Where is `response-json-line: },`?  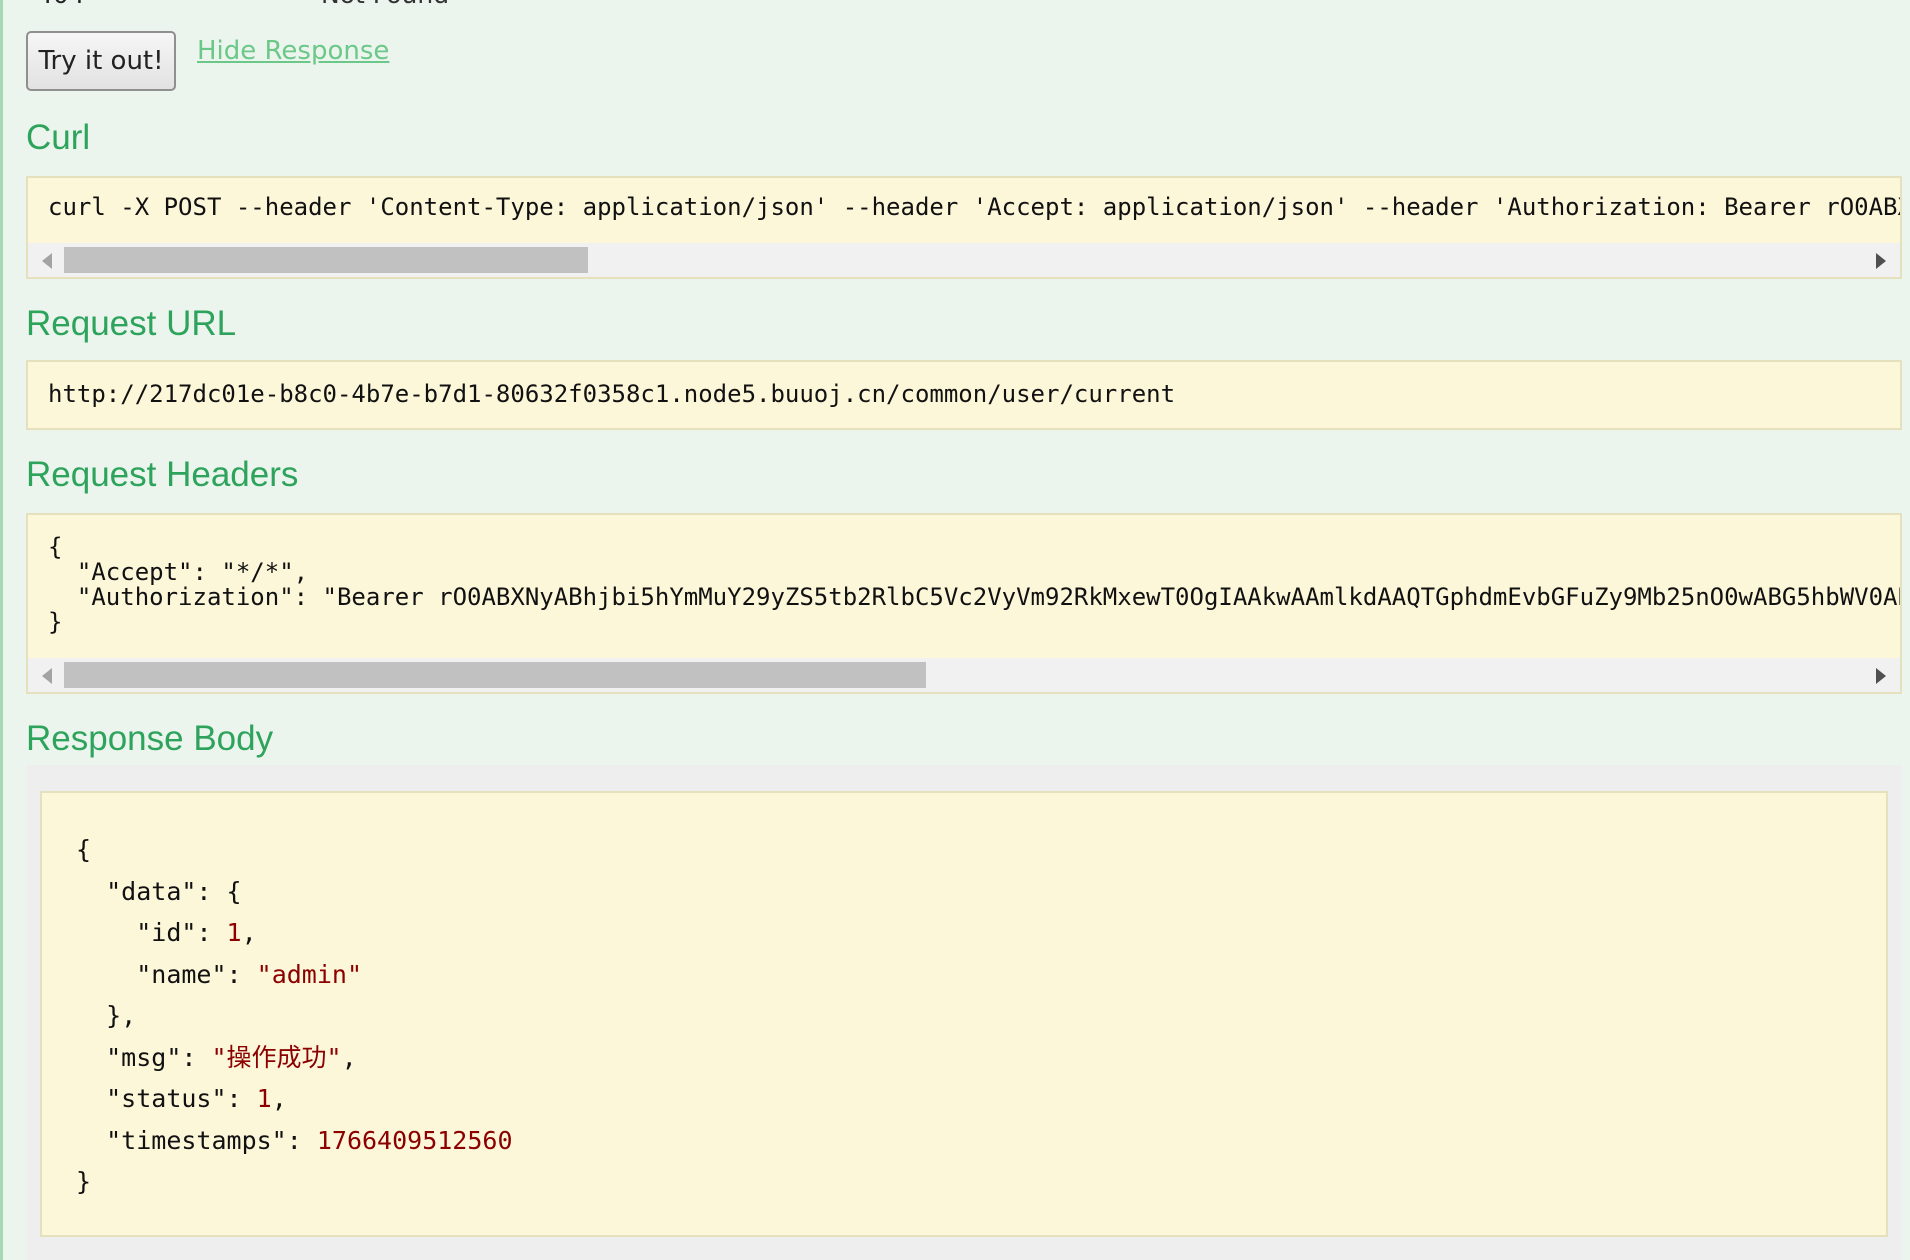
response-json-line: }, is located at coordinates (981, 1016).